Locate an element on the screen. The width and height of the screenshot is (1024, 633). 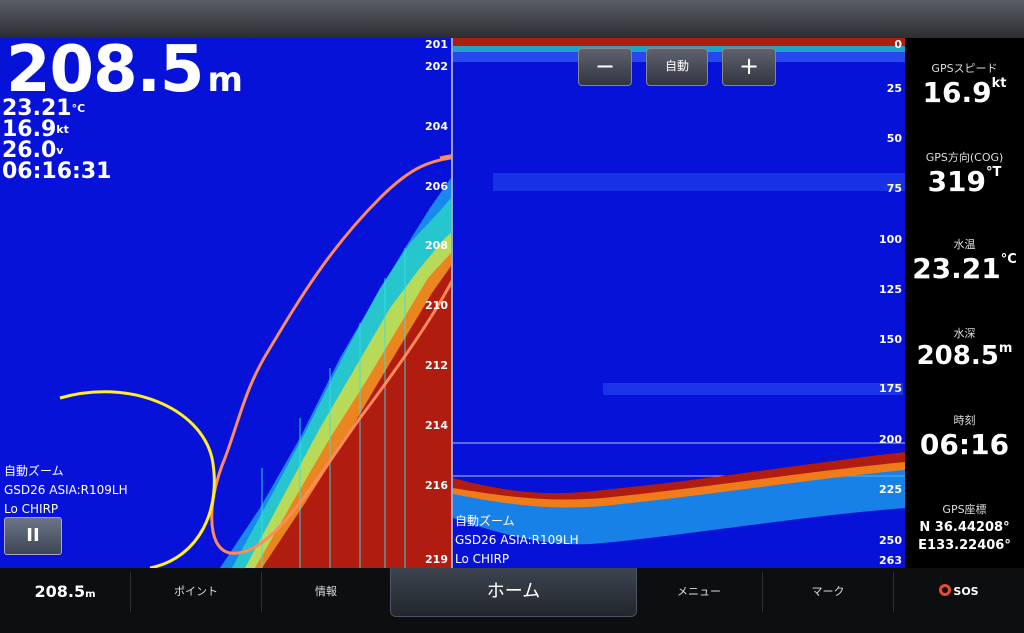
scale-label: 225 is located at coordinates (890, 489).